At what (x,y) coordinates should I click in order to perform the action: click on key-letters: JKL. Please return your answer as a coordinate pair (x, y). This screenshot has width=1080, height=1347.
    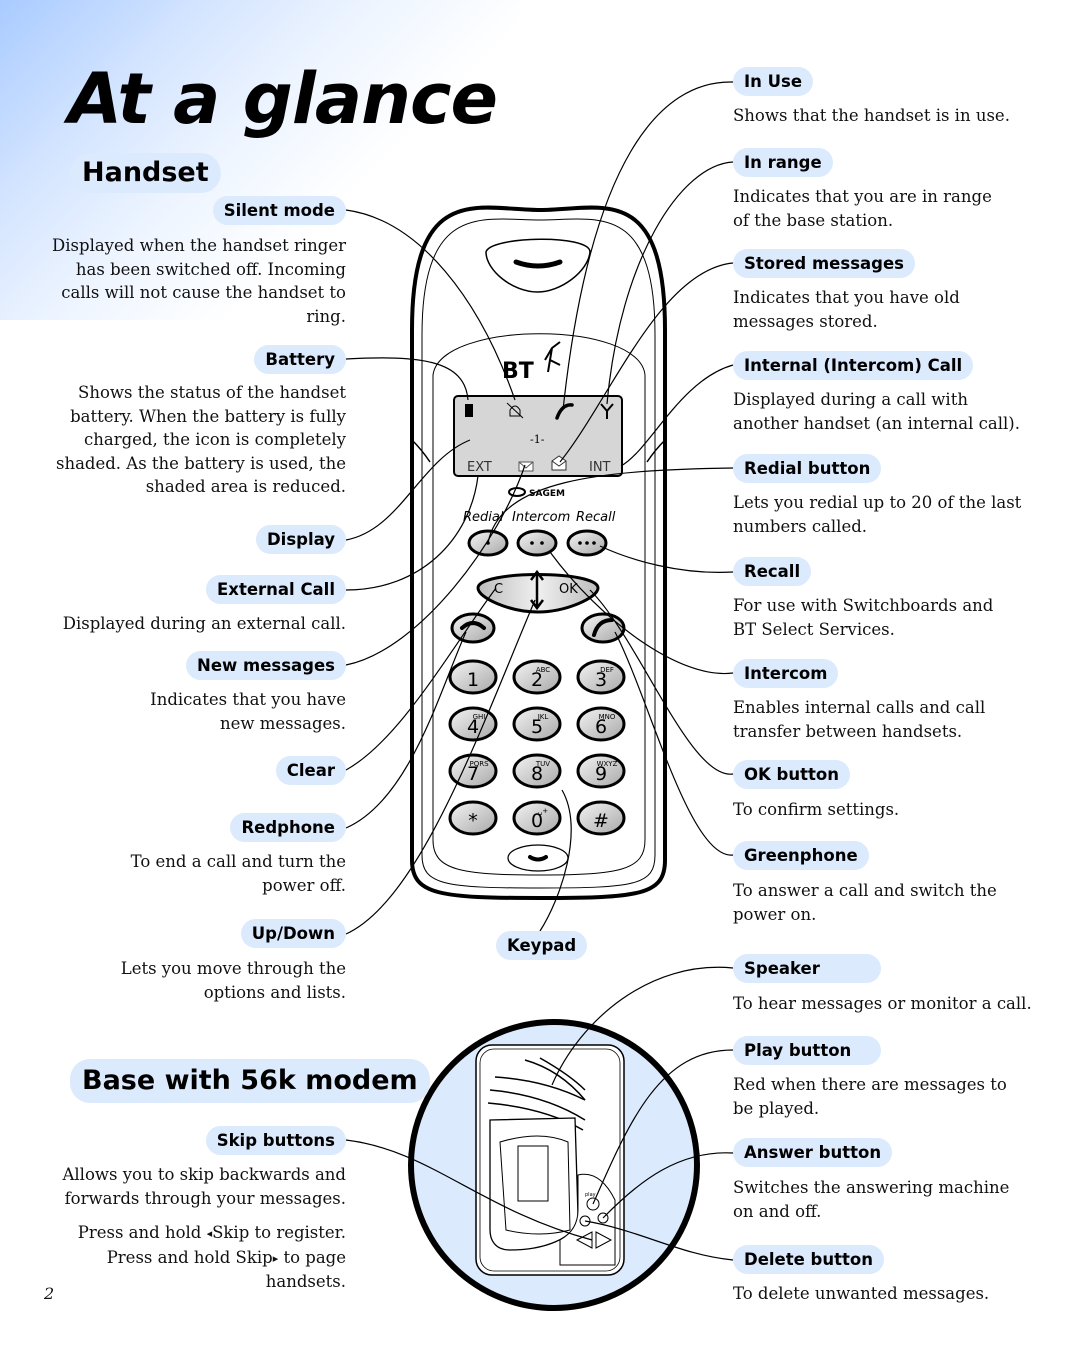
    Looking at the image, I should click on (543, 717).